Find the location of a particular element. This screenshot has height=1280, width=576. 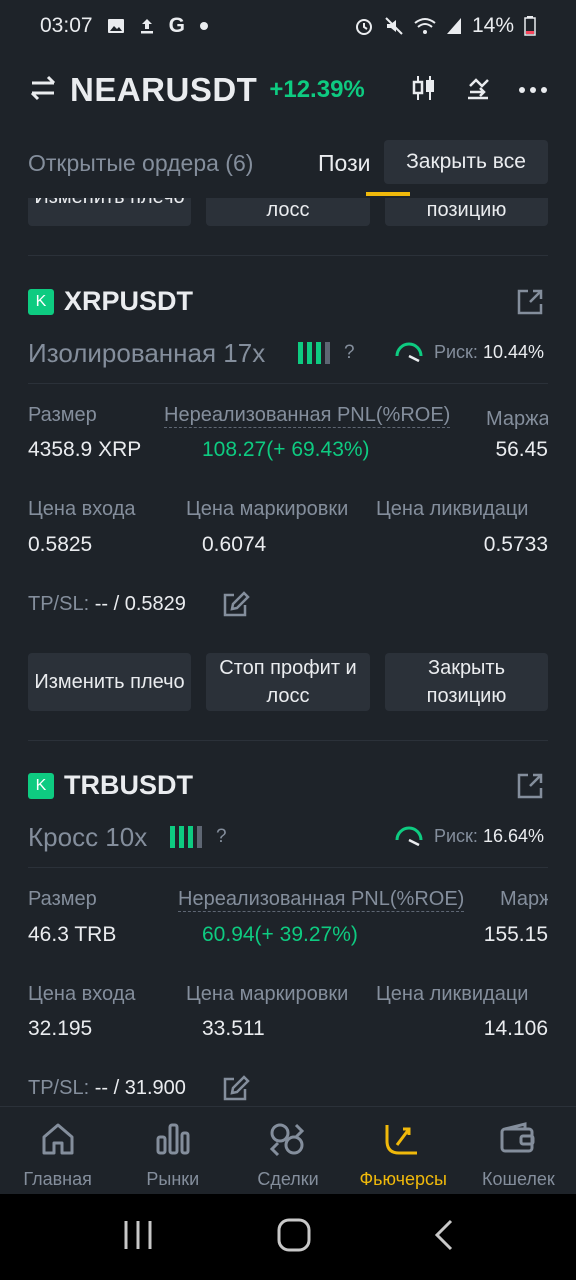

change-leverage-button: Изменить плечо is located at coordinates (109, 682).